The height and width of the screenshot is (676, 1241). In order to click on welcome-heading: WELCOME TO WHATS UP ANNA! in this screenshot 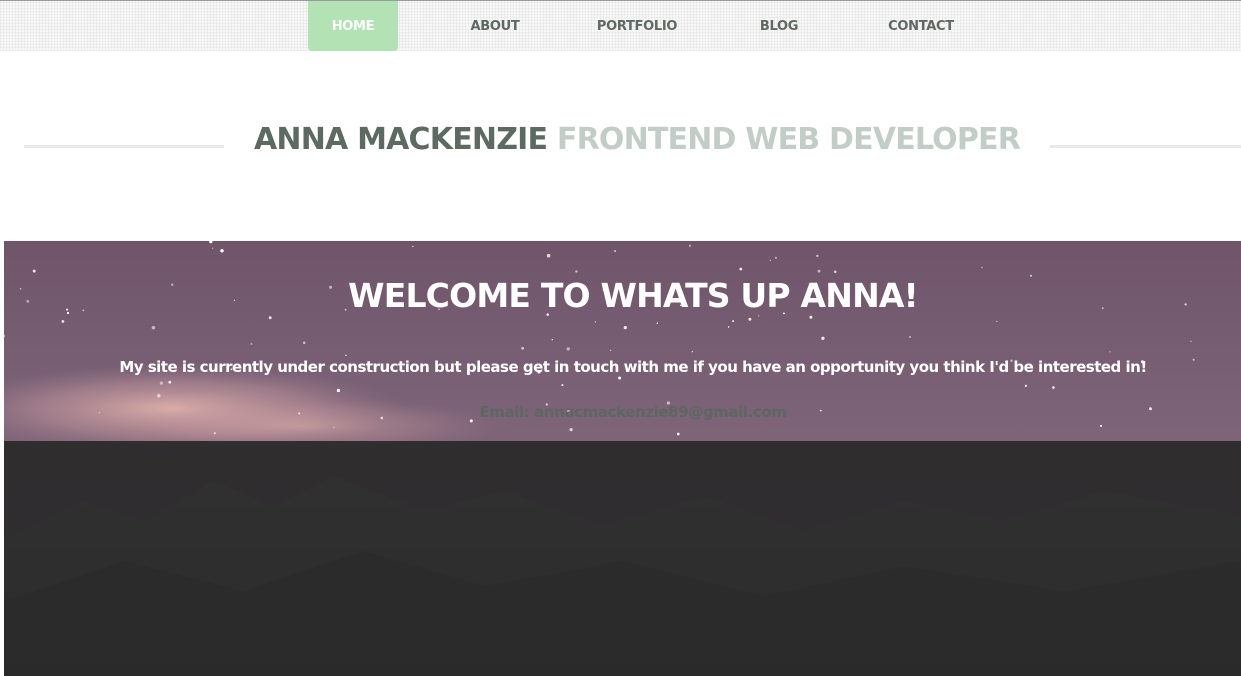, I will do `click(633, 295)`.